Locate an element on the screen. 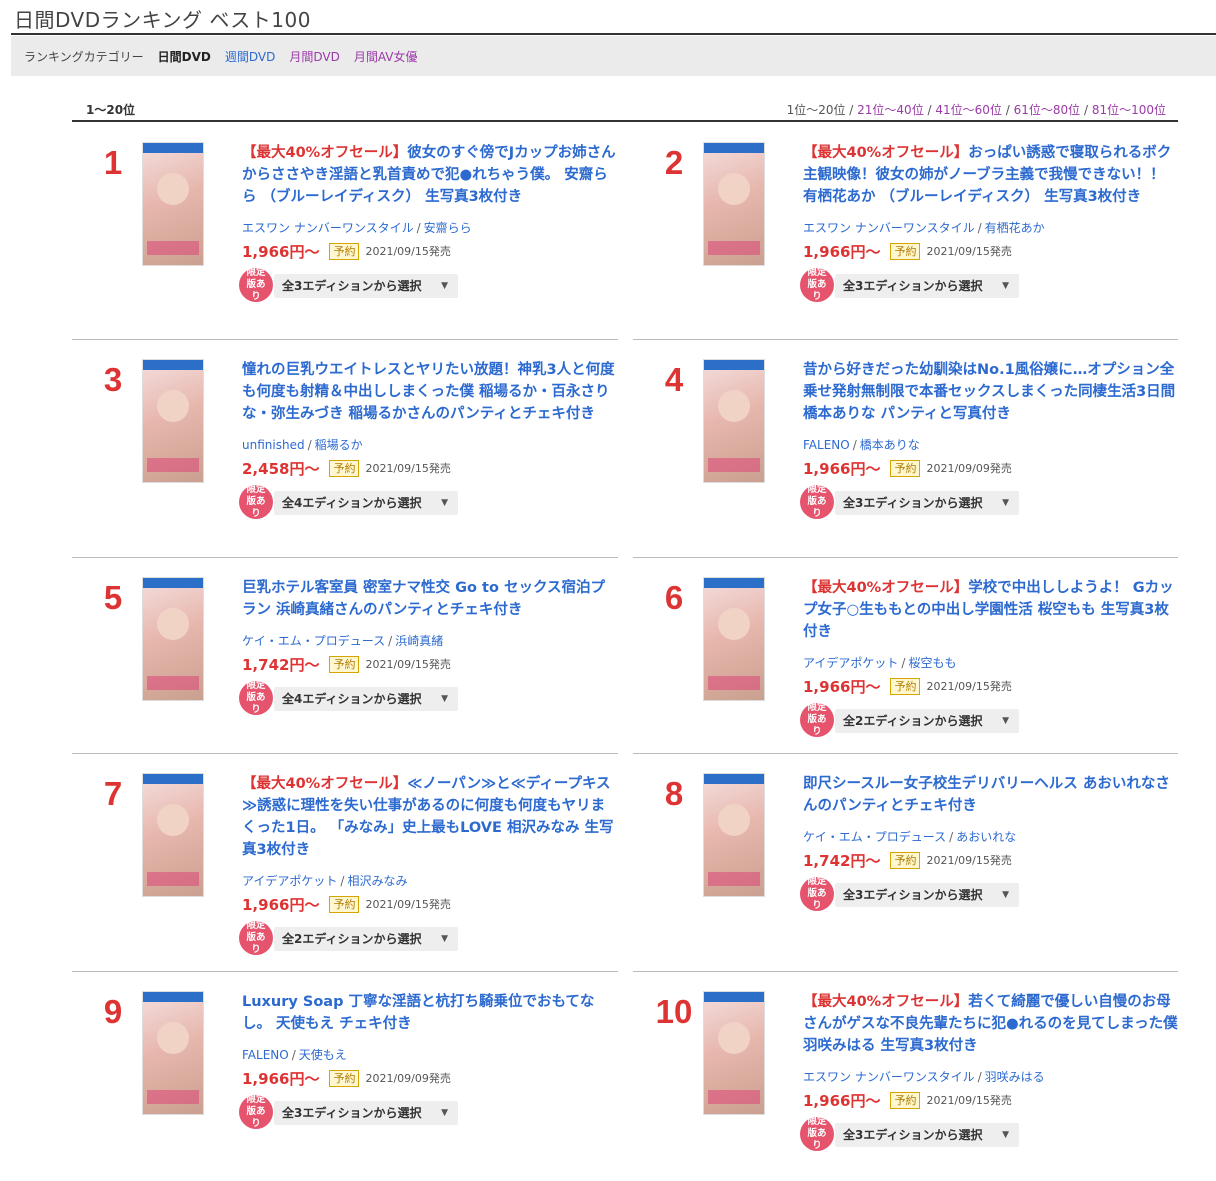 The image size is (1216, 1181). maker-line: エスワン ナンバーワンスタイル / 有栖花あか is located at coordinates (991, 227).